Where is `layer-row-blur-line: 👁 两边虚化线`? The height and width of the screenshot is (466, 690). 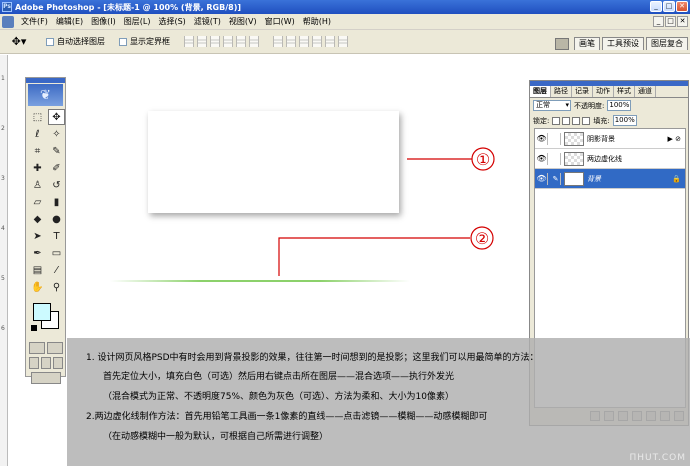
layer-row-blur-line: 👁 两边虚化线 is located at coordinates (610, 159).